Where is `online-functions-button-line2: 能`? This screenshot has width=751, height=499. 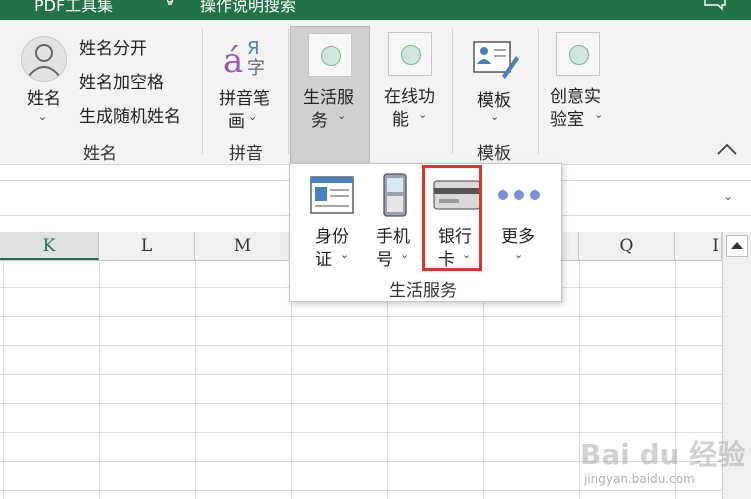
online-functions-button-line2: 能 is located at coordinates (400, 117).